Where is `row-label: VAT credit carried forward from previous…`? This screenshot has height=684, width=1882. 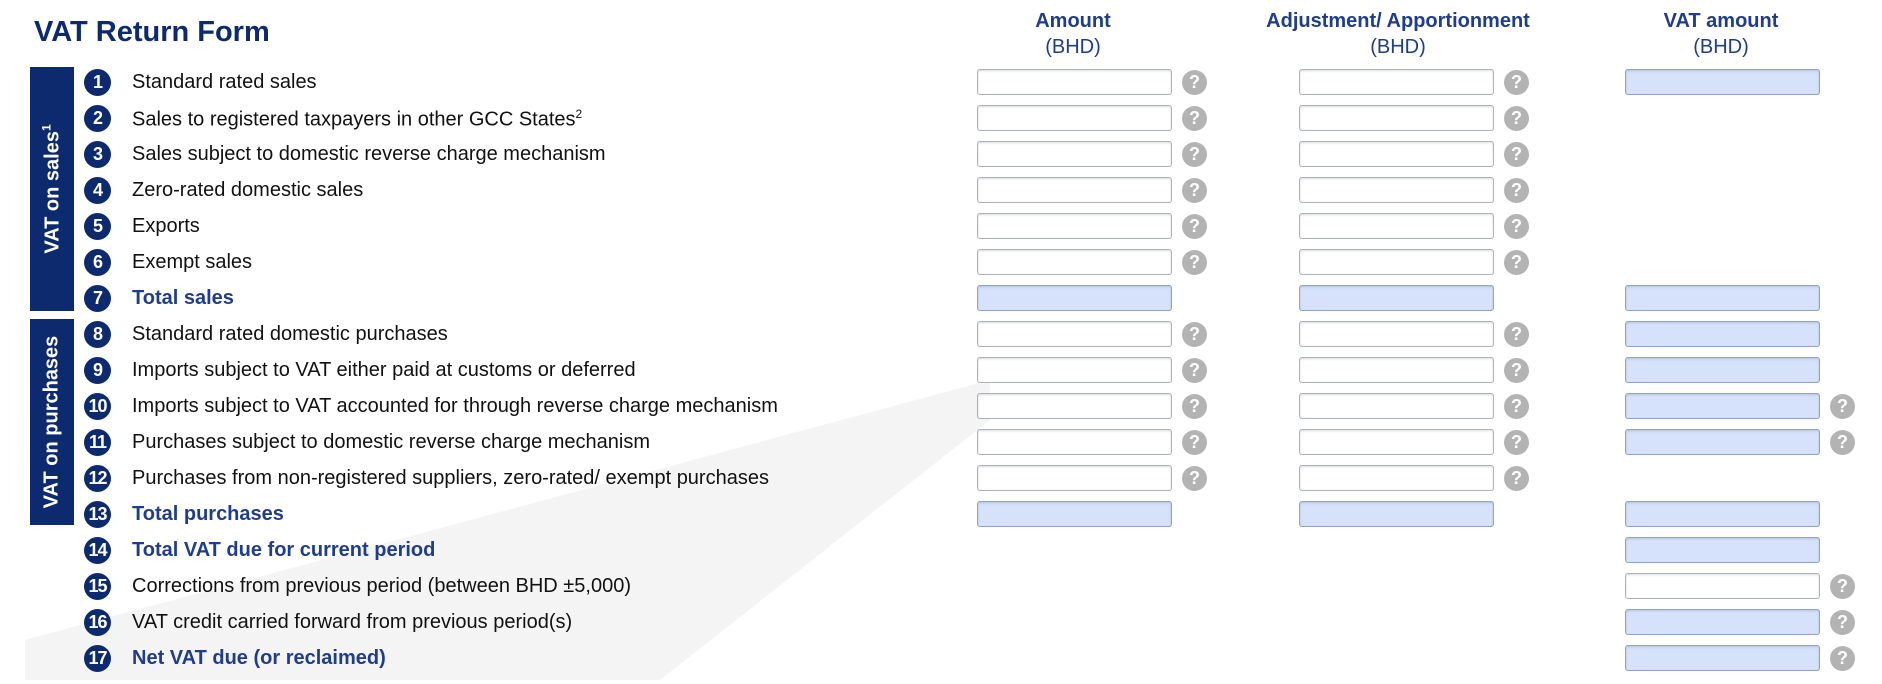
row-label: VAT credit carried forward from previous… is located at coordinates (352, 622).